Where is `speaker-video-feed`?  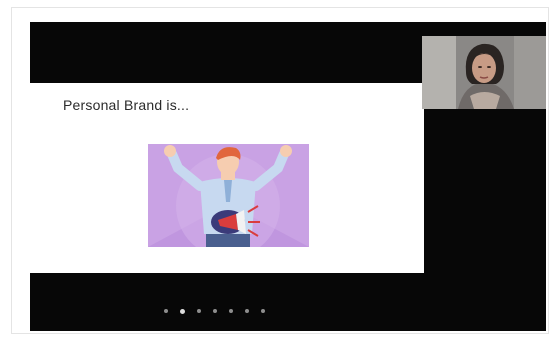
speaker-video-feed is located at coordinates (484, 72).